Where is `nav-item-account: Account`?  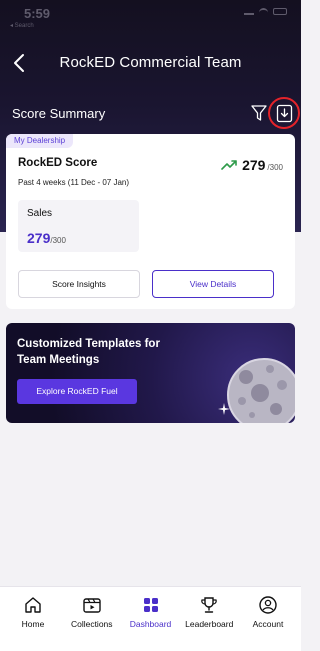
nav-item-account: Account is located at coordinates (268, 619).